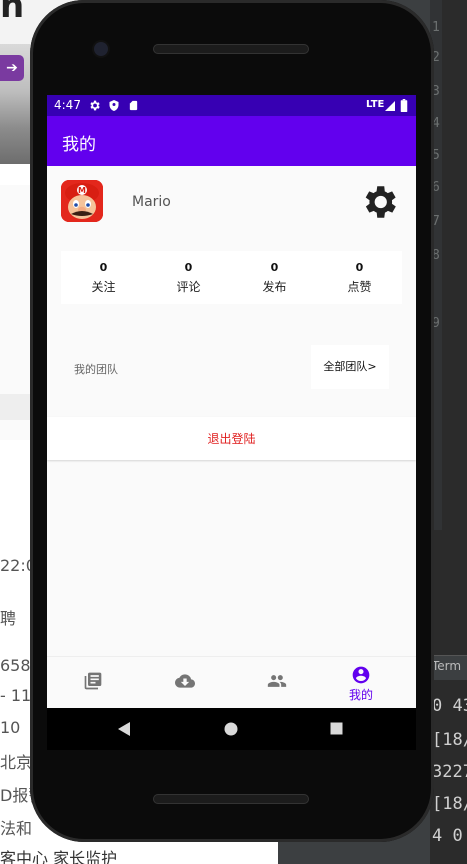 The width and height of the screenshot is (467, 864). I want to click on background-strip, so click(15, 407).